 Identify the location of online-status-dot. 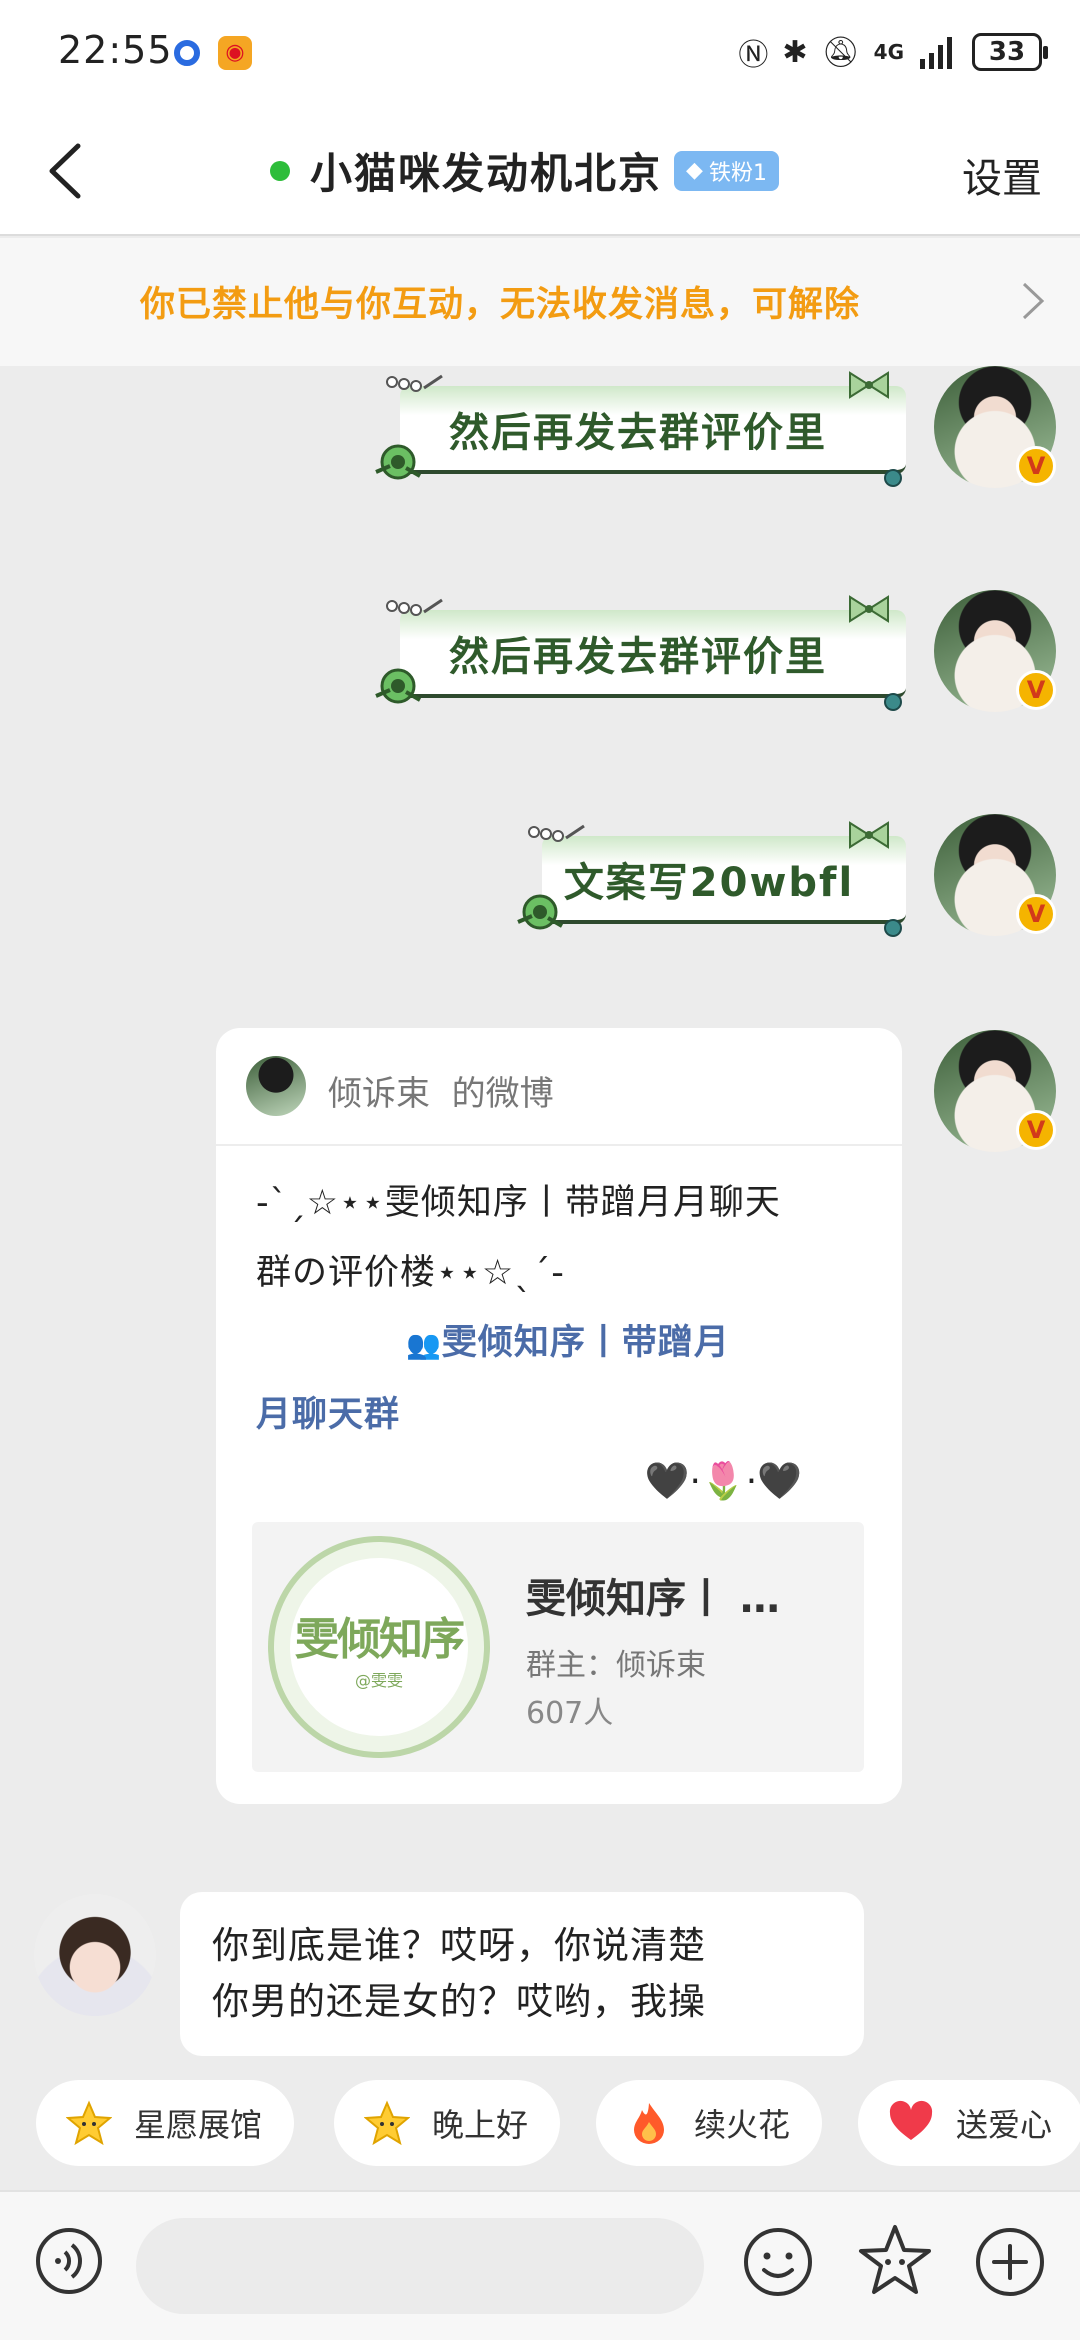
(280, 170).